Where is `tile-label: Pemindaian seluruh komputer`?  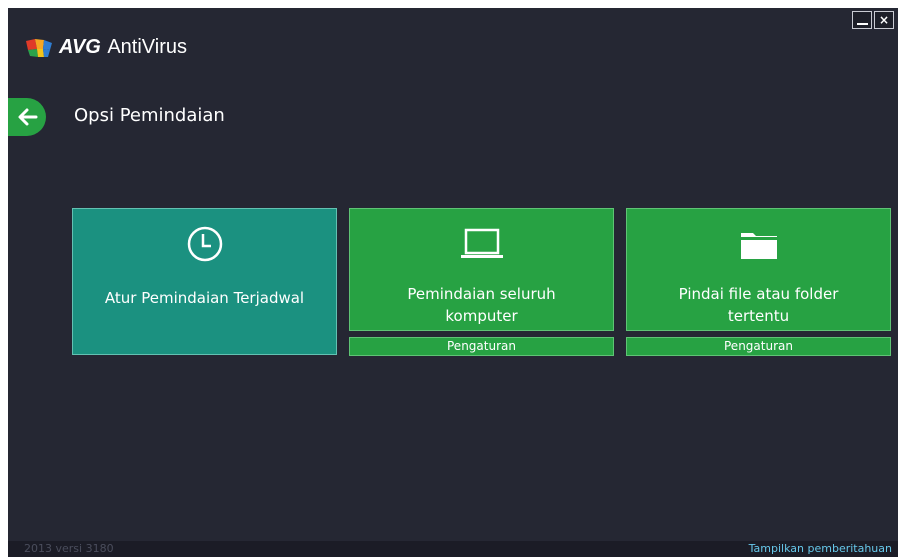
tile-label: Pemindaian seluruh komputer is located at coordinates (481, 305).